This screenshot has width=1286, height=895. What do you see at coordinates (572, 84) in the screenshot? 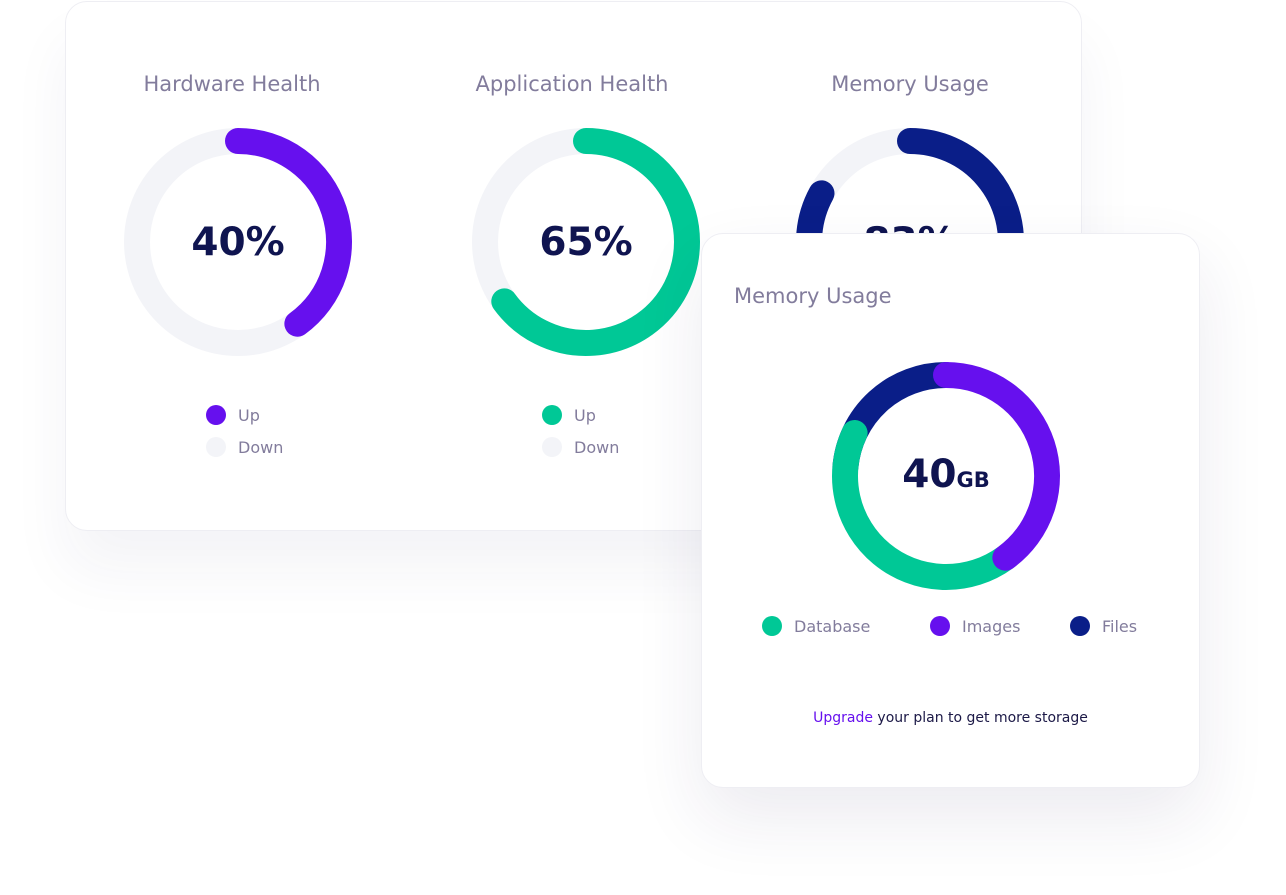
I see `chart-title: Application Health` at bounding box center [572, 84].